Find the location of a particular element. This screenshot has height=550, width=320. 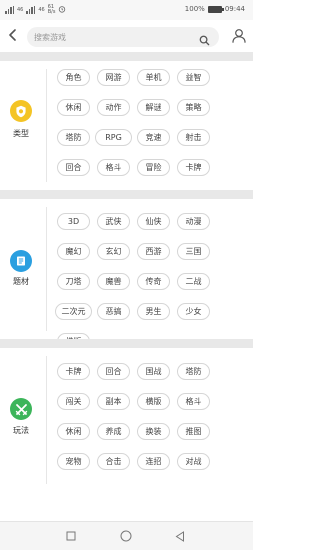

shield-icon is located at coordinates (21, 111).